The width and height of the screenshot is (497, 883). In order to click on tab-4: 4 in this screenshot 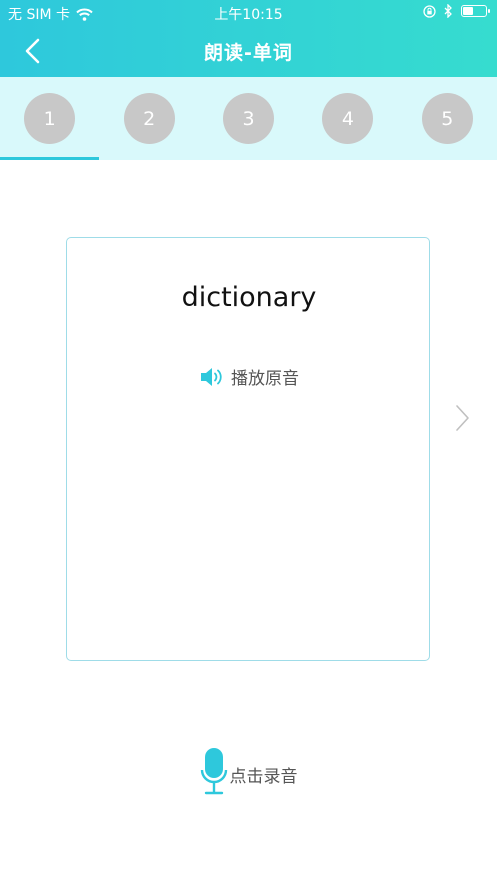, I will do `click(347, 118)`.